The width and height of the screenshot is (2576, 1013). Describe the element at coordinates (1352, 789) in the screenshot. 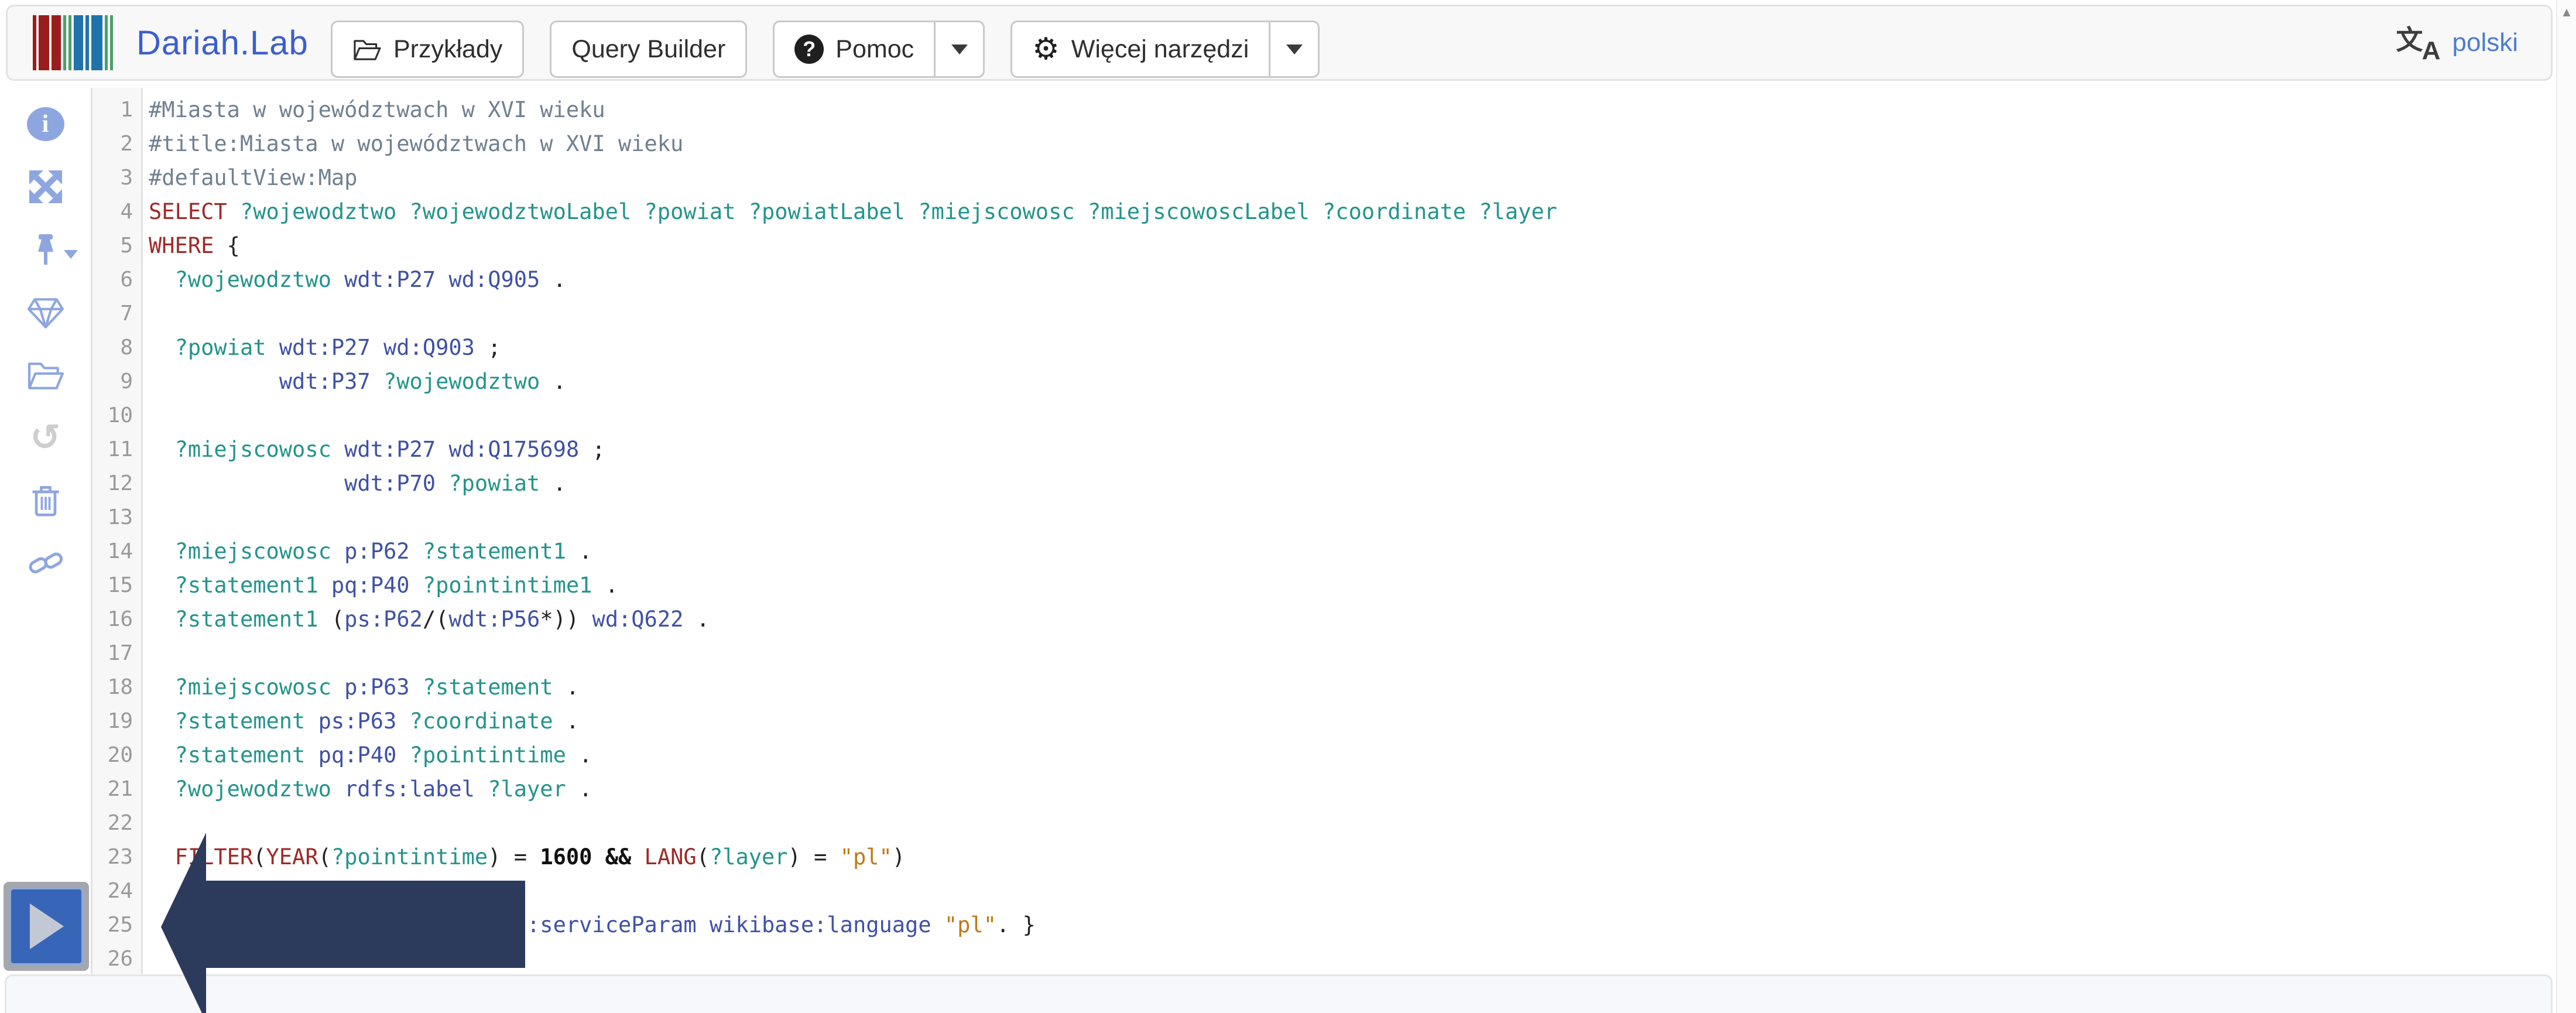

I see `code-line: ?wojewodztwo rdfs:label ?layer .` at that location.